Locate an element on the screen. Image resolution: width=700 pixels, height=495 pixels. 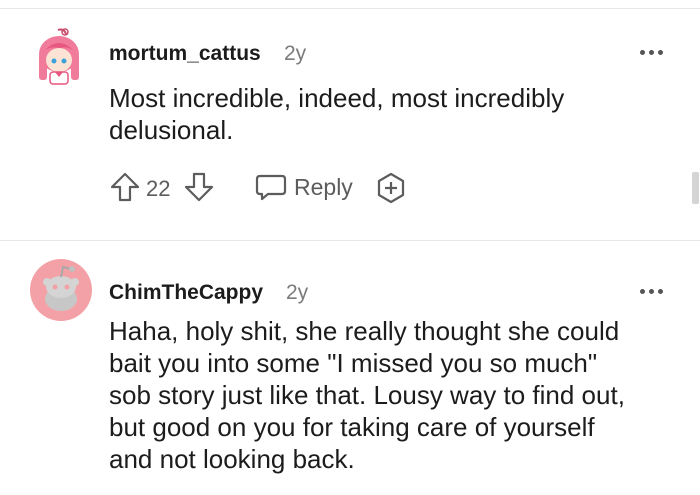
comment-body-line: and not looking back. is located at coordinates (232, 459).